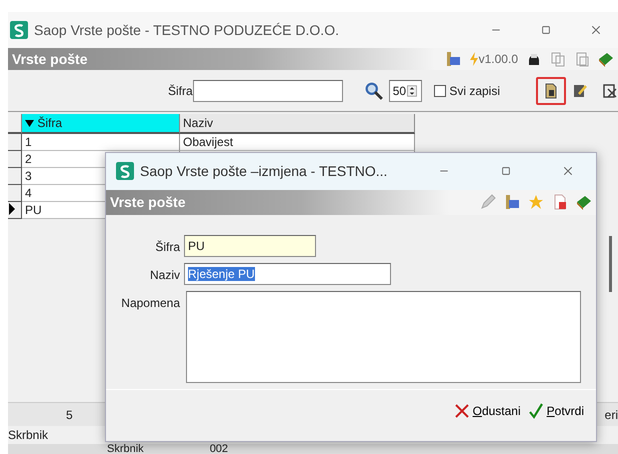 The image size is (618, 454). Describe the element at coordinates (412, 90) in the screenshot. I see `spin-arrows-icon` at that location.